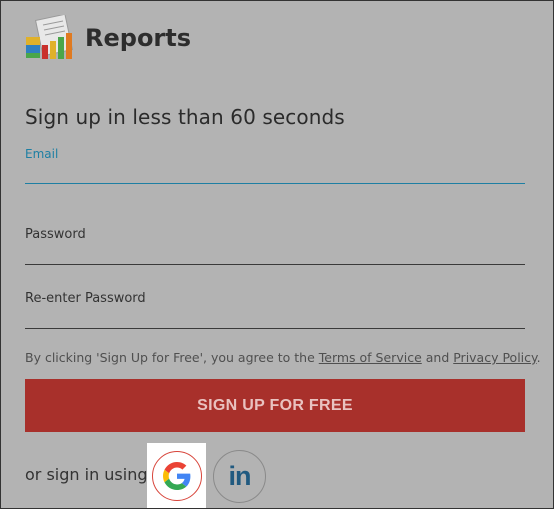 This screenshot has height=509, width=554. What do you see at coordinates (85, 298) in the screenshot?
I see `reenter-password-label: Re-enter Password` at bounding box center [85, 298].